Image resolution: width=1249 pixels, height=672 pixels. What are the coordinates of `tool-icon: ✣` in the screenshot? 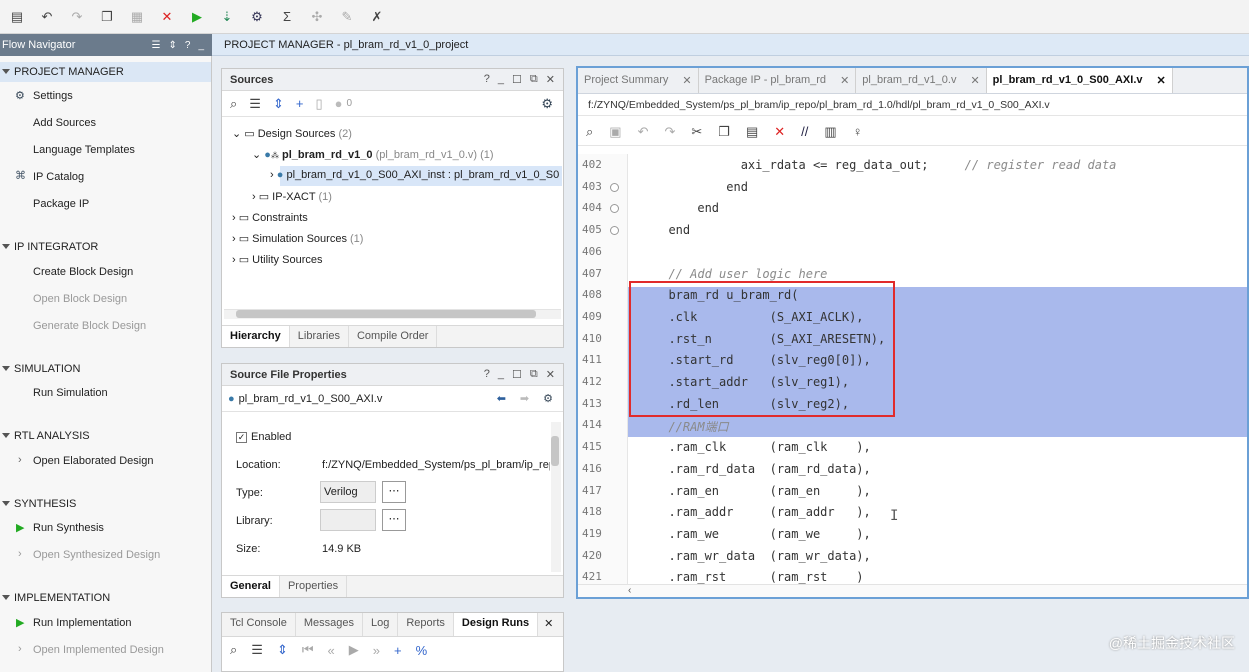 It's located at (317, 17).